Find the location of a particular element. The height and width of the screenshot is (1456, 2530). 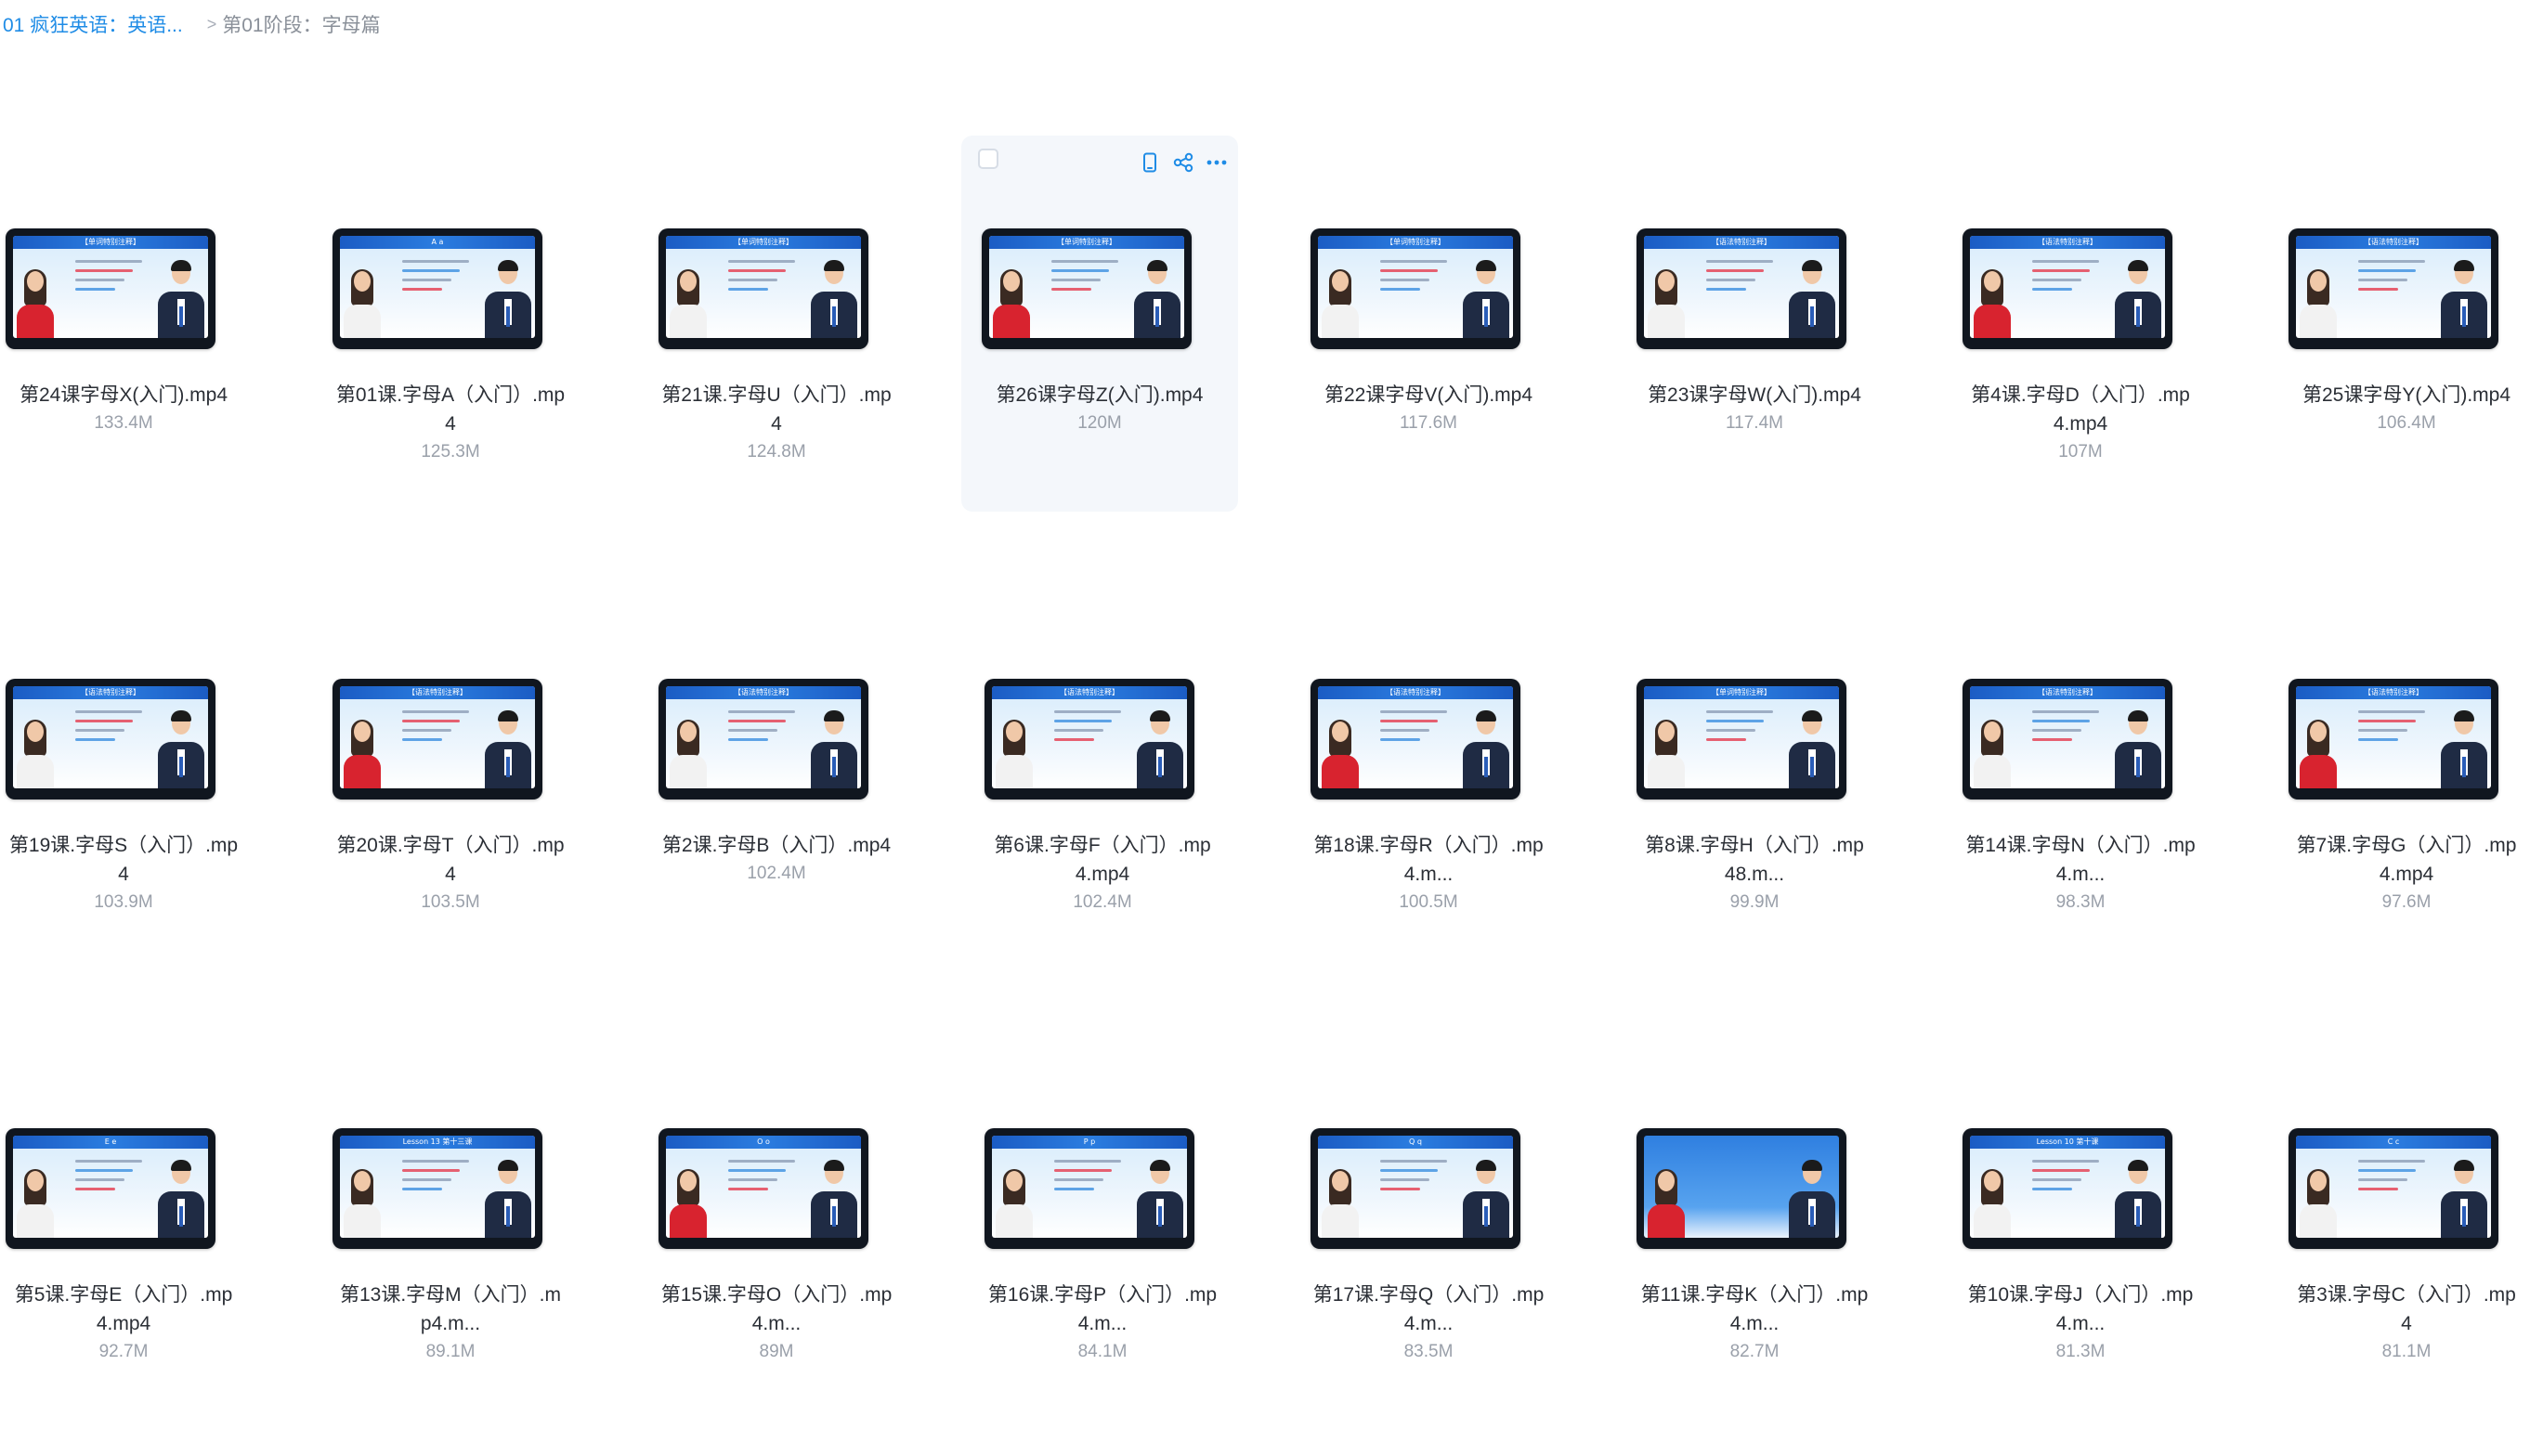

file-card: 【语法特别注释】 第2课.字母B（入门）.mp4 102.4M is located at coordinates (776, 774).